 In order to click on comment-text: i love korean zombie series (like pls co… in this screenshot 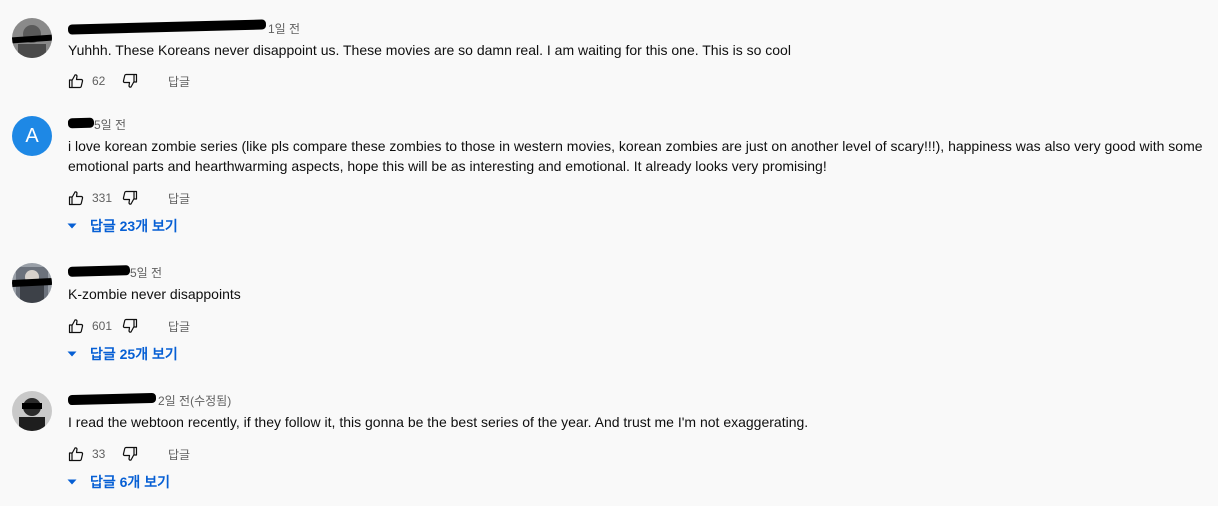, I will do `click(635, 156)`.